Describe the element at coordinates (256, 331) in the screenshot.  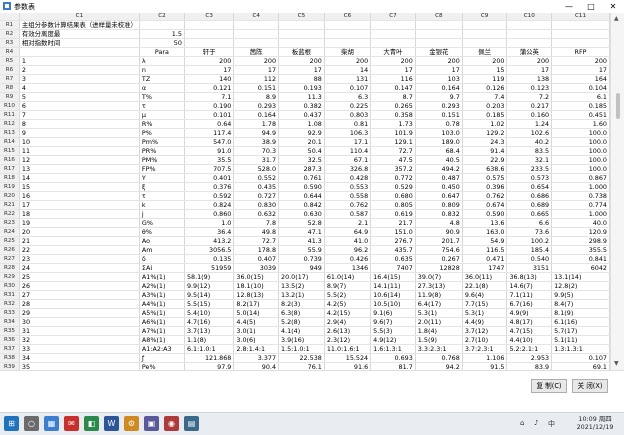
I see `table-cell: 3.0(1)` at that location.